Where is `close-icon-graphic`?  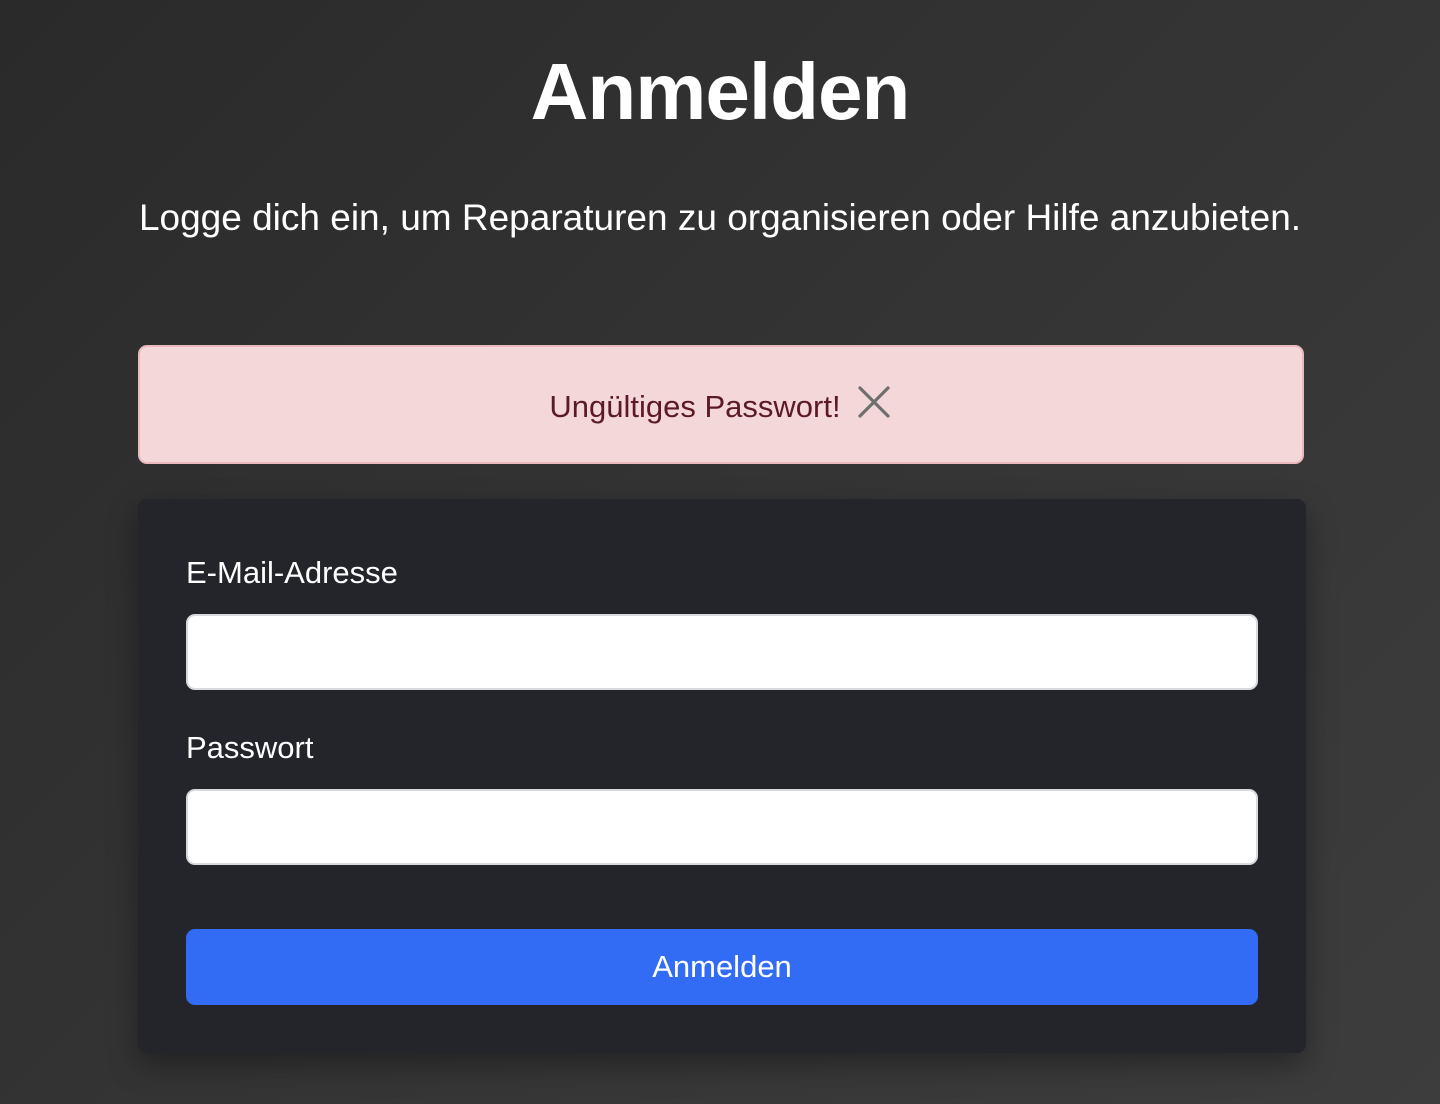 close-icon-graphic is located at coordinates (873, 401).